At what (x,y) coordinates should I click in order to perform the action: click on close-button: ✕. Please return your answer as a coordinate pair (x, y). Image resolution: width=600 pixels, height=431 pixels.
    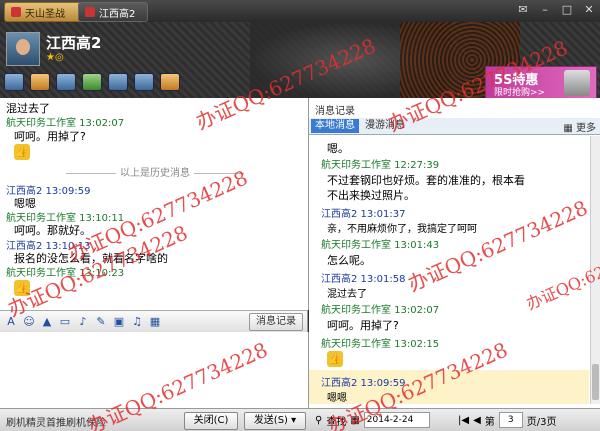
    Looking at the image, I should click on (589, 10).